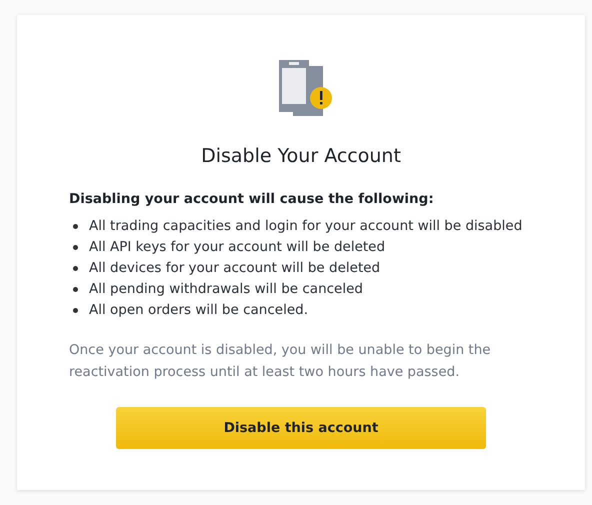 Image resolution: width=592 pixels, height=505 pixels. What do you see at coordinates (252, 199) in the screenshot?
I see `list-heading: Disabling your account will cause the following:` at bounding box center [252, 199].